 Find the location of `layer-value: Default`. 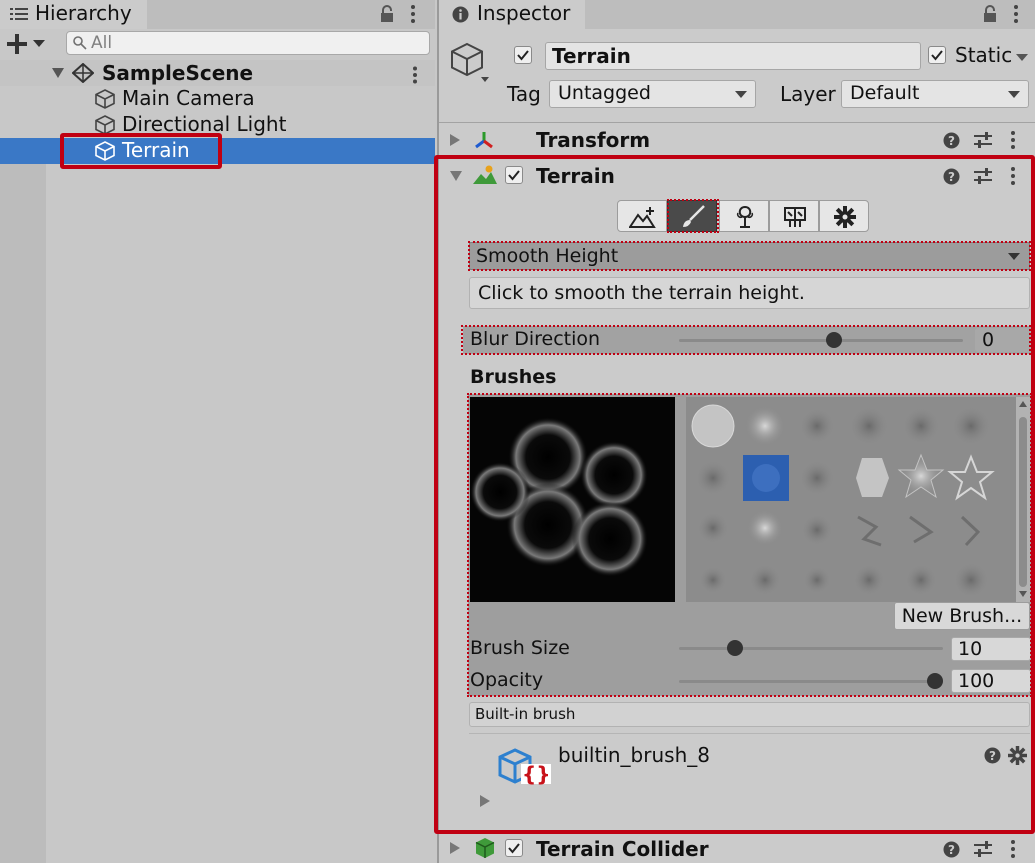

layer-value: Default is located at coordinates (885, 93).